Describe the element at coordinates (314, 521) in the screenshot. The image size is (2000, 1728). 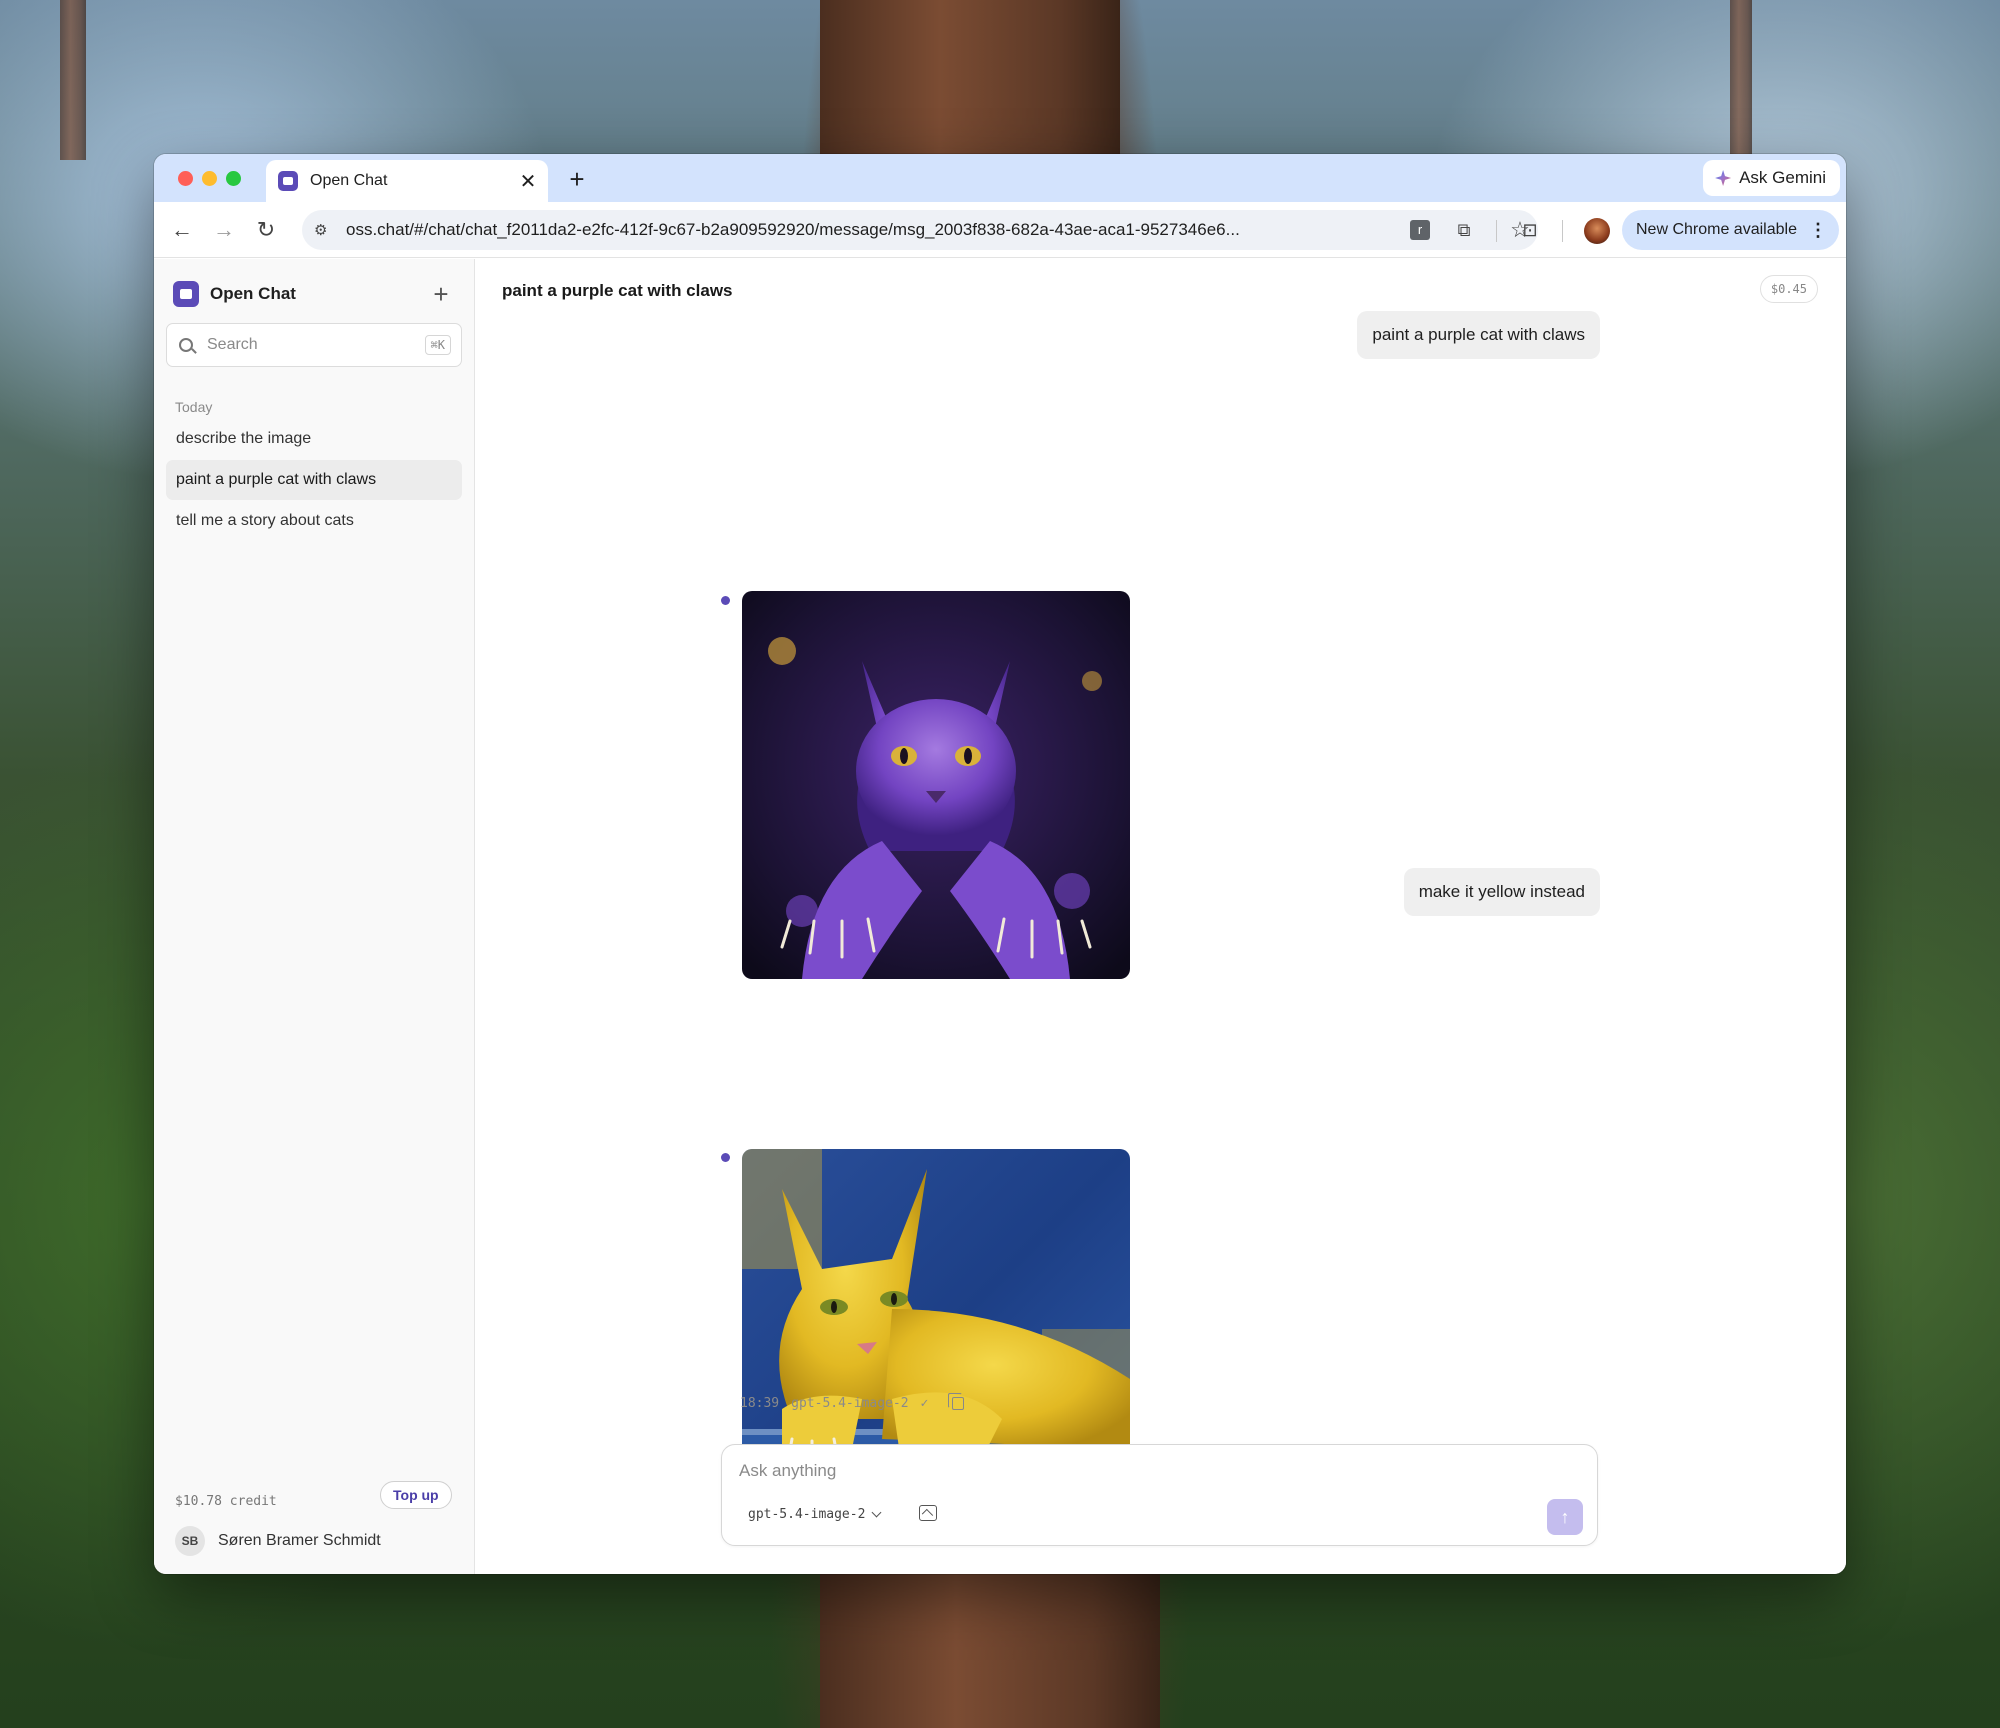
I see `sidebar-item-cat-story: tell me a story about cats` at that location.